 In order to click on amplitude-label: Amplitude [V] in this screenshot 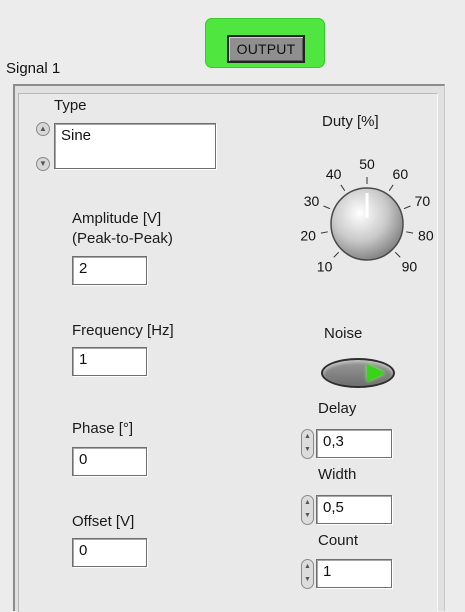, I will do `click(117, 218)`.